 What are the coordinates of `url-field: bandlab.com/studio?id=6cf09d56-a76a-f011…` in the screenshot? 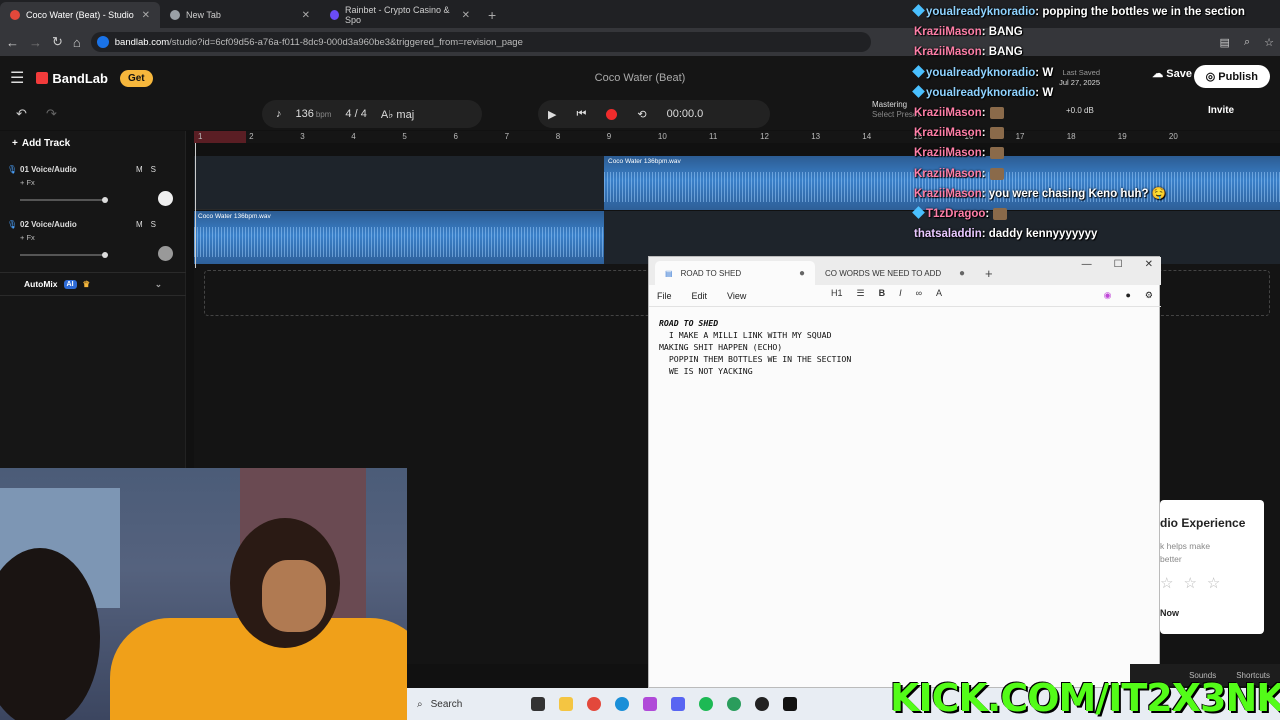 It's located at (480, 42).